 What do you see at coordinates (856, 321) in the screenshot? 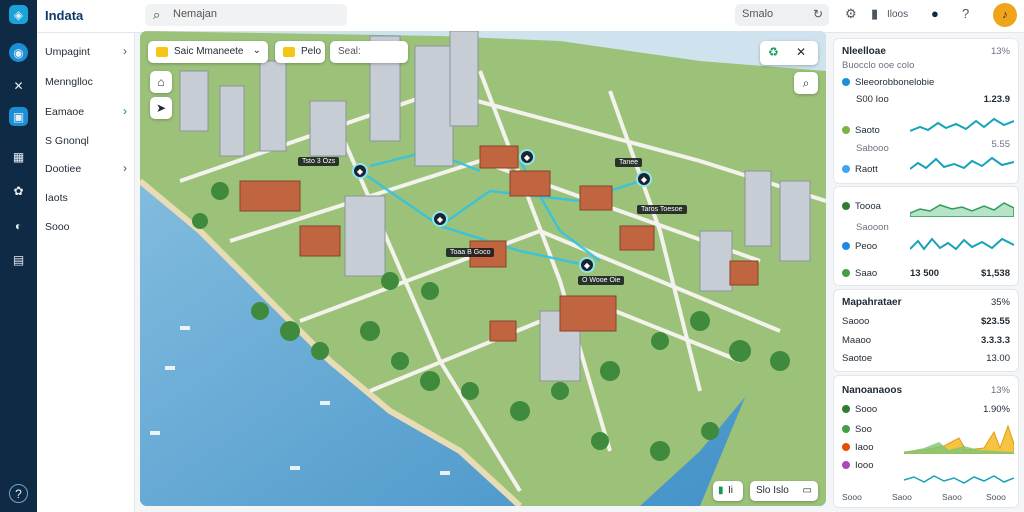
I see `row-label: Saooo` at bounding box center [856, 321].